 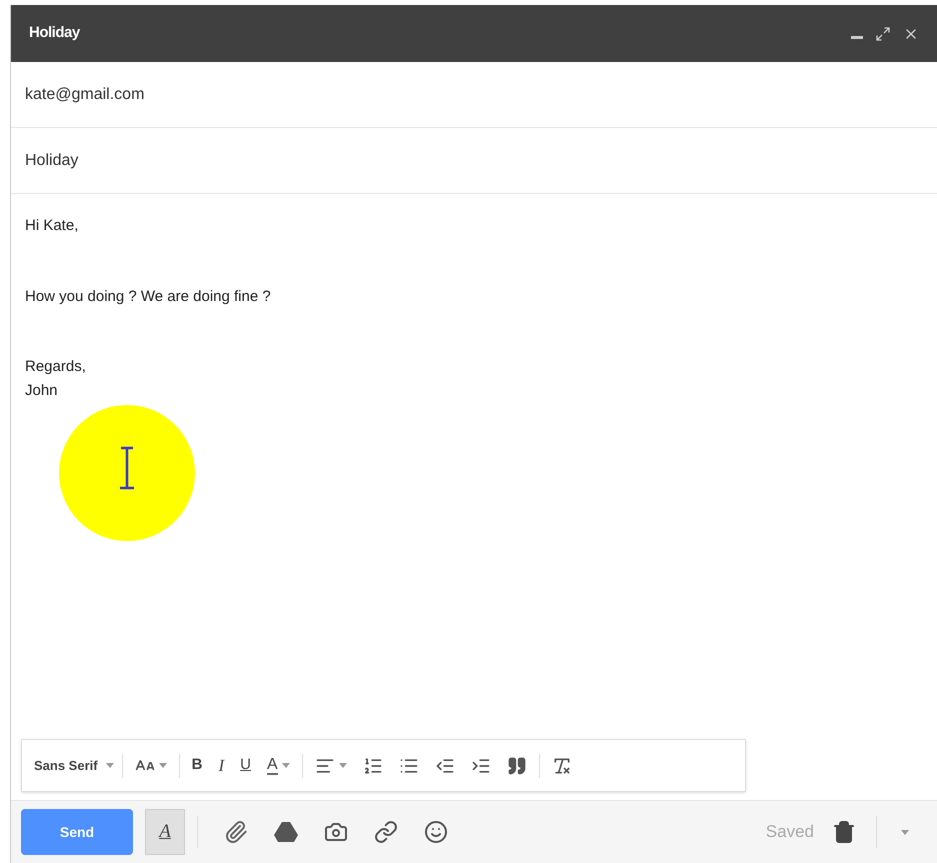 I want to click on expand-button, so click(x=883, y=34).